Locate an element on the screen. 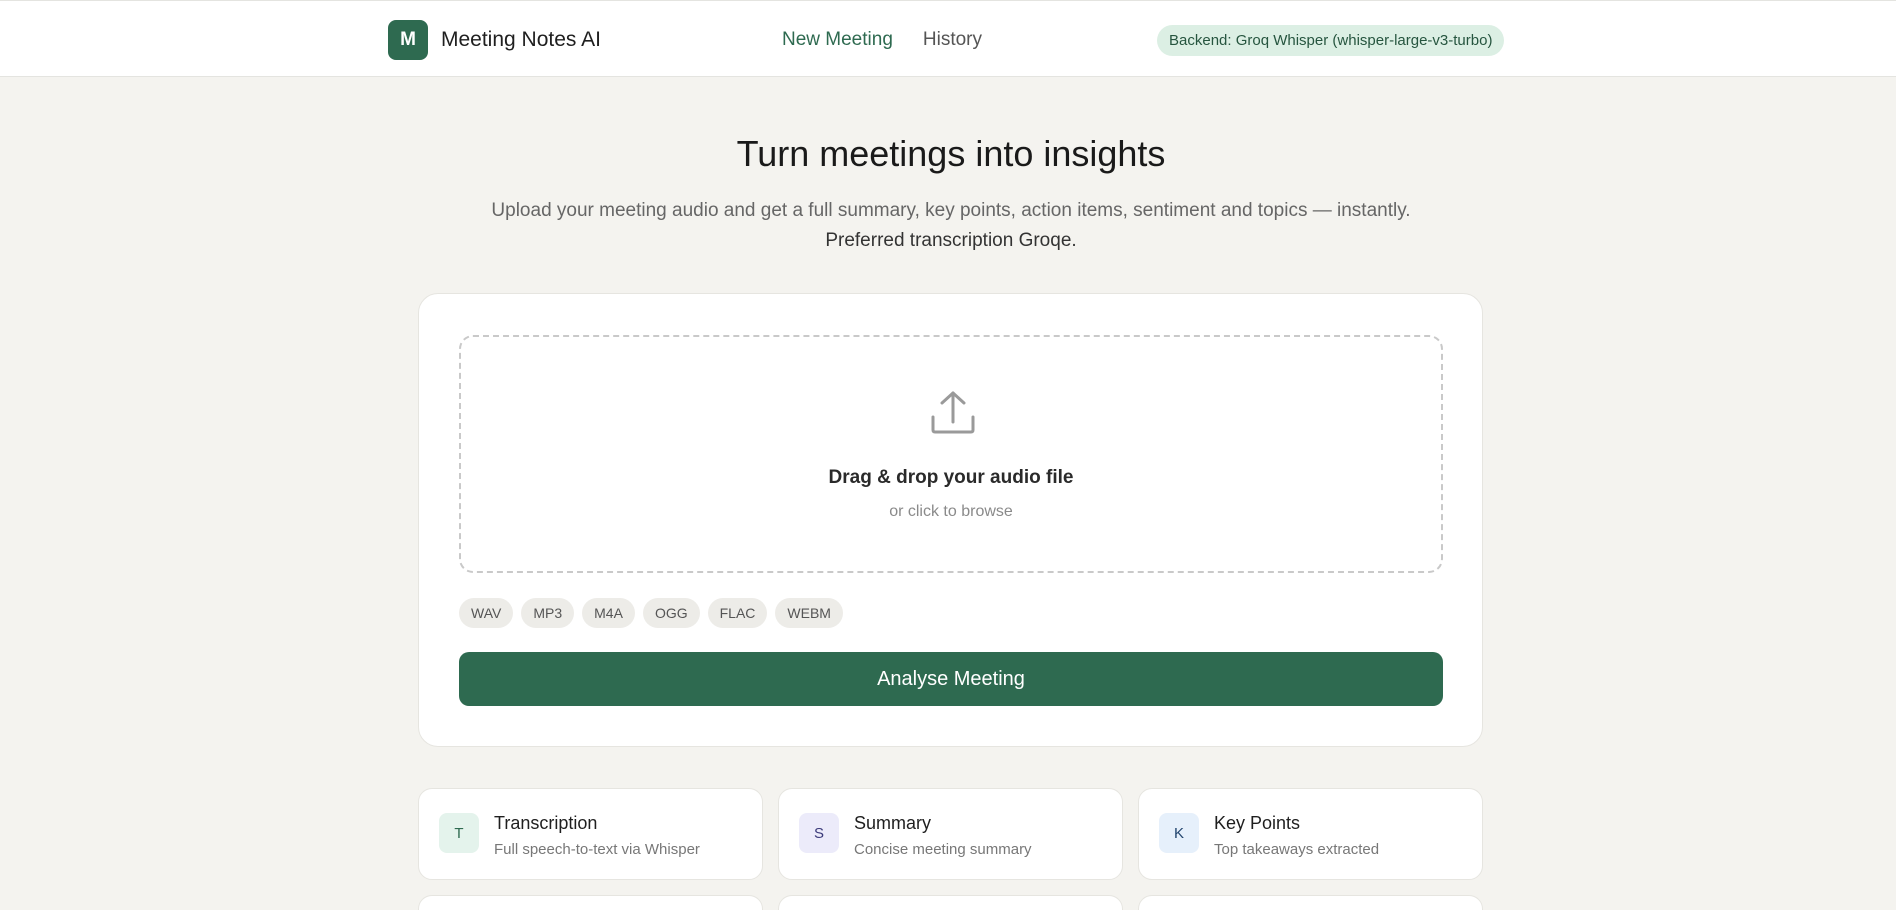 The height and width of the screenshot is (910, 1896). nav-history: History is located at coordinates (952, 40).